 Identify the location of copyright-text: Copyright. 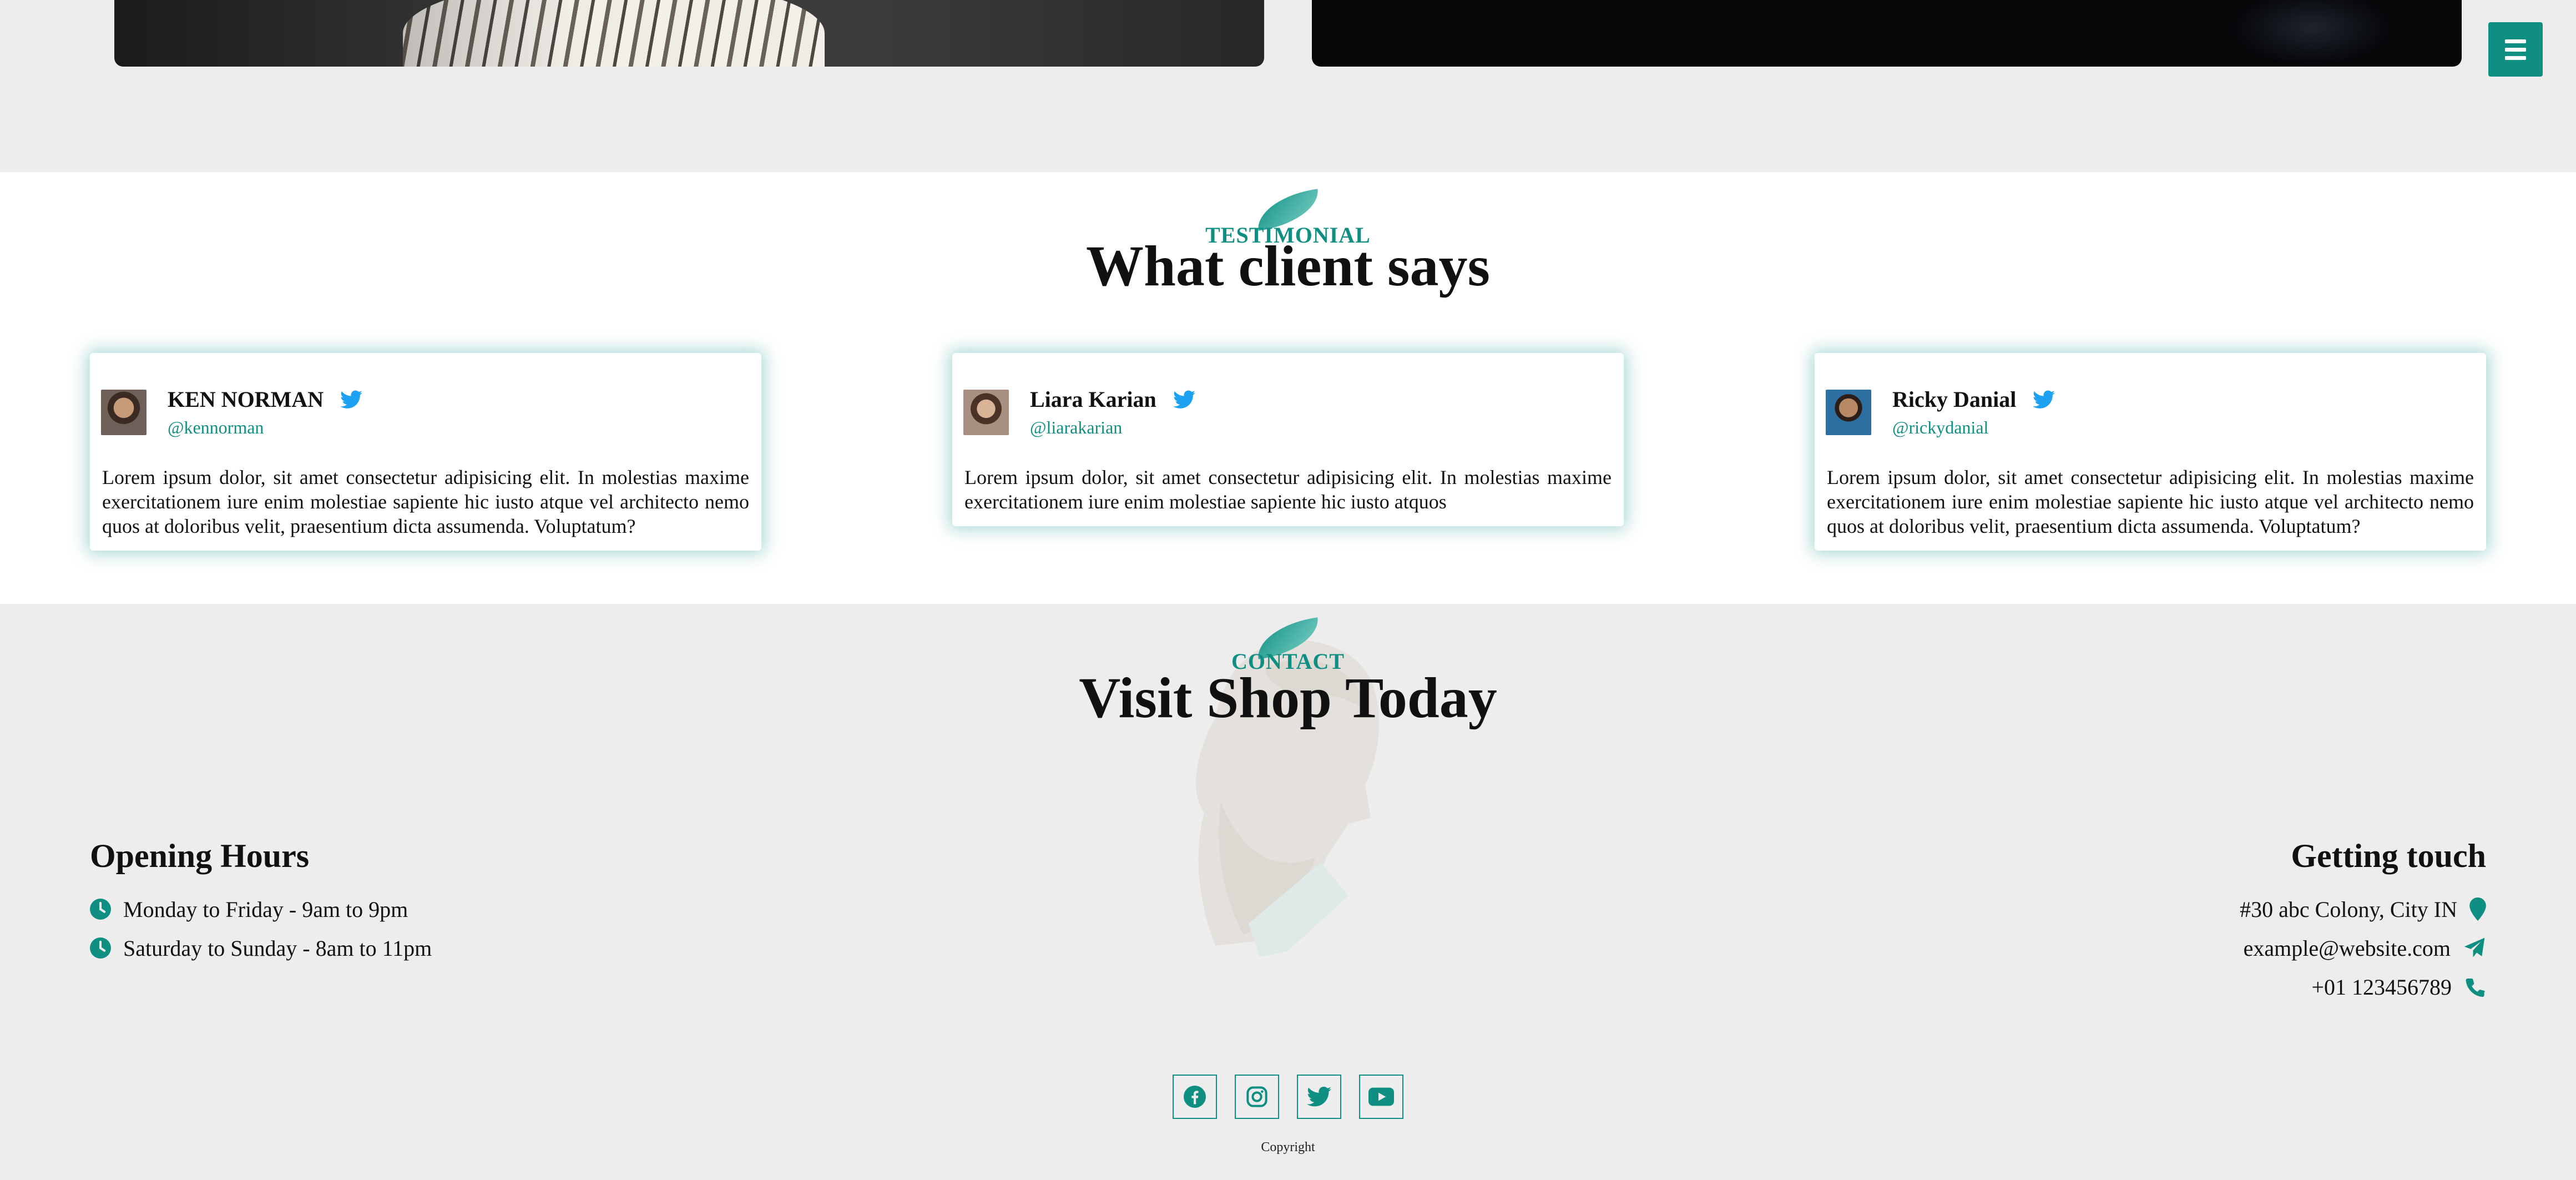
(1288, 1147).